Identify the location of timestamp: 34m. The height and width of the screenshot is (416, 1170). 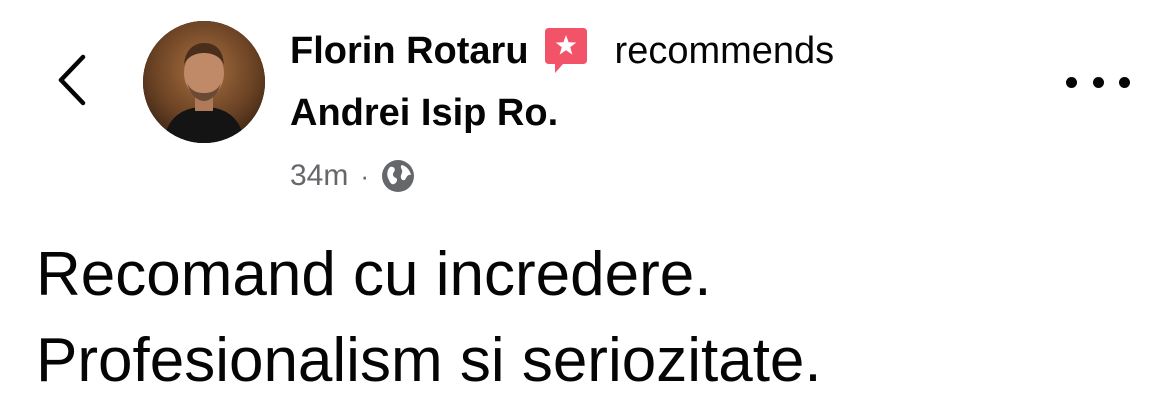
(319, 176).